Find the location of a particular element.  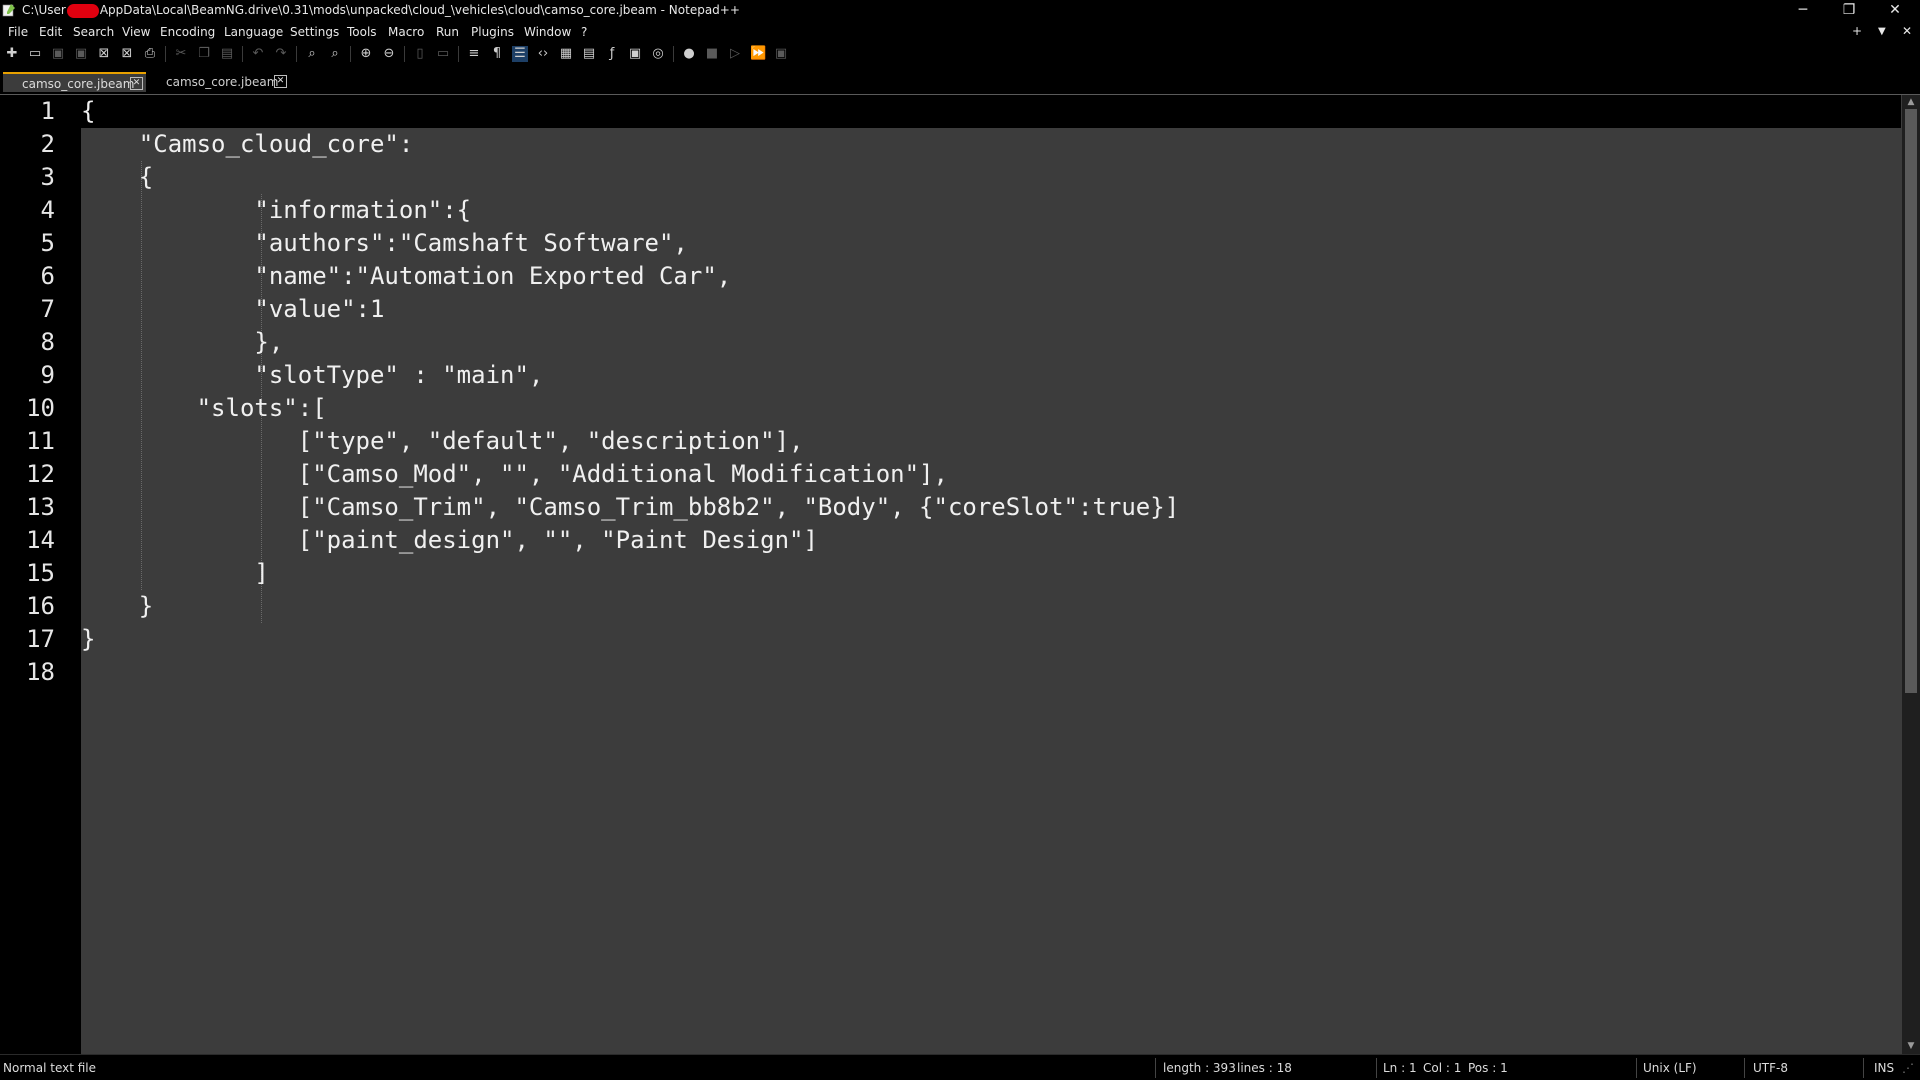

indent-guide-icon: ☰ is located at coordinates (520, 54).